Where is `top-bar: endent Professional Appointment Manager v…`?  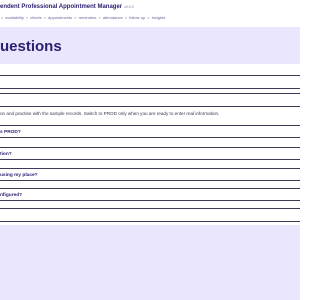 top-bar: endent Professional Appointment Manager v… is located at coordinates (150, 13).